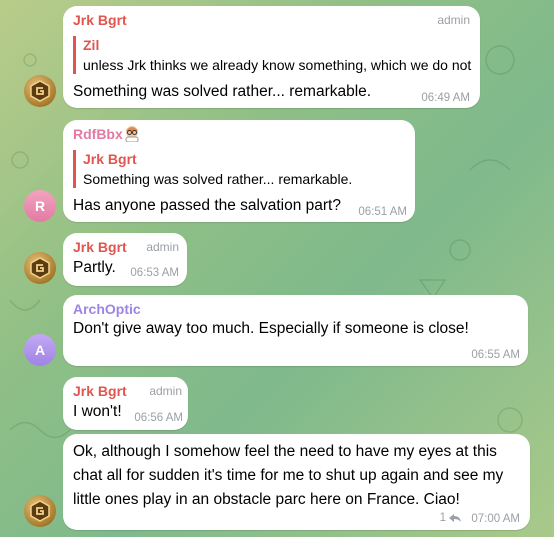 This screenshot has height=537, width=554. What do you see at coordinates (442, 518) in the screenshot?
I see `reply-count-number: 1` at bounding box center [442, 518].